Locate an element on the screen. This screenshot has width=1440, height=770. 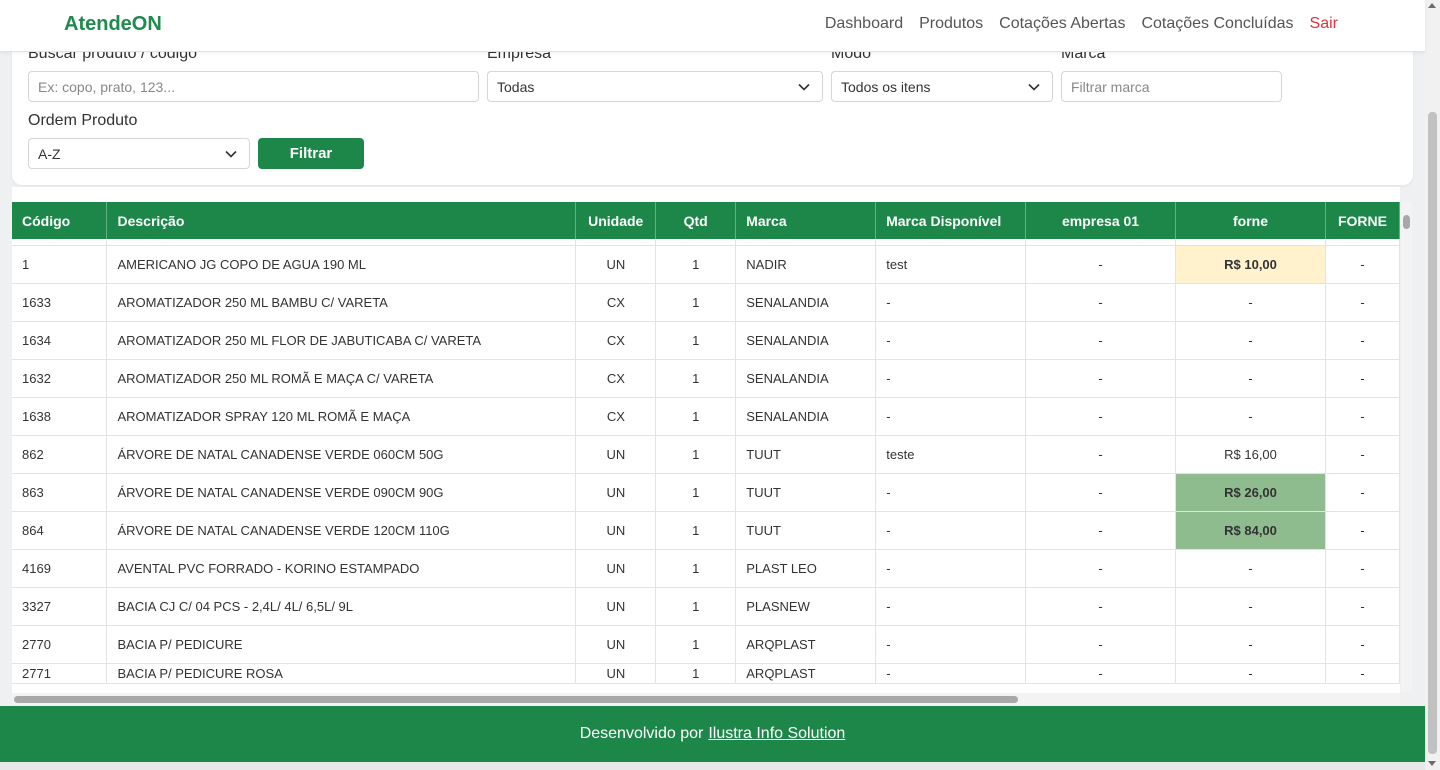
col-codigo: Código is located at coordinates (60, 220).